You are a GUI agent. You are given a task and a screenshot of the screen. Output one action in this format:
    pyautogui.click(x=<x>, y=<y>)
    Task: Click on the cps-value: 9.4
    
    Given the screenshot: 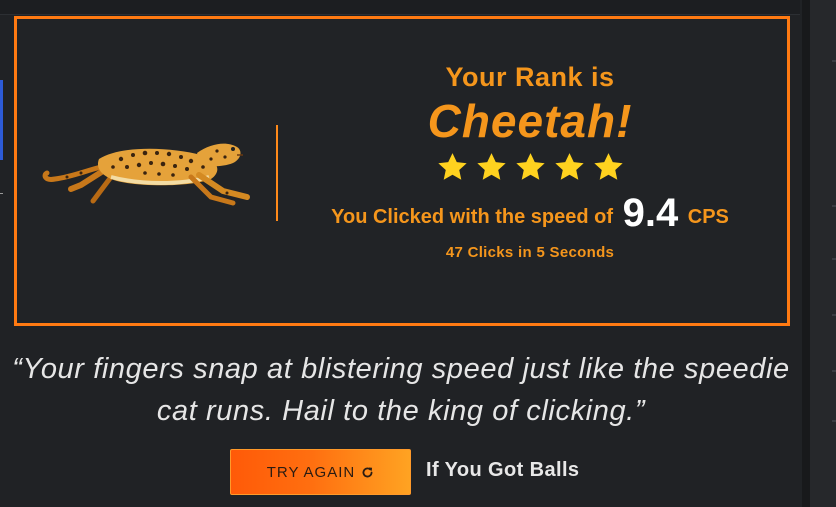 What is the action you would take?
    pyautogui.click(x=650, y=213)
    